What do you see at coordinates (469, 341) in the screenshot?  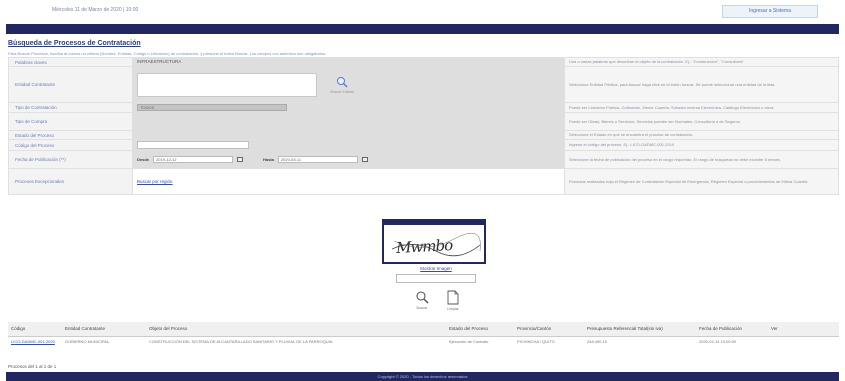 I see `row-status: Ejecución de Contrato` at bounding box center [469, 341].